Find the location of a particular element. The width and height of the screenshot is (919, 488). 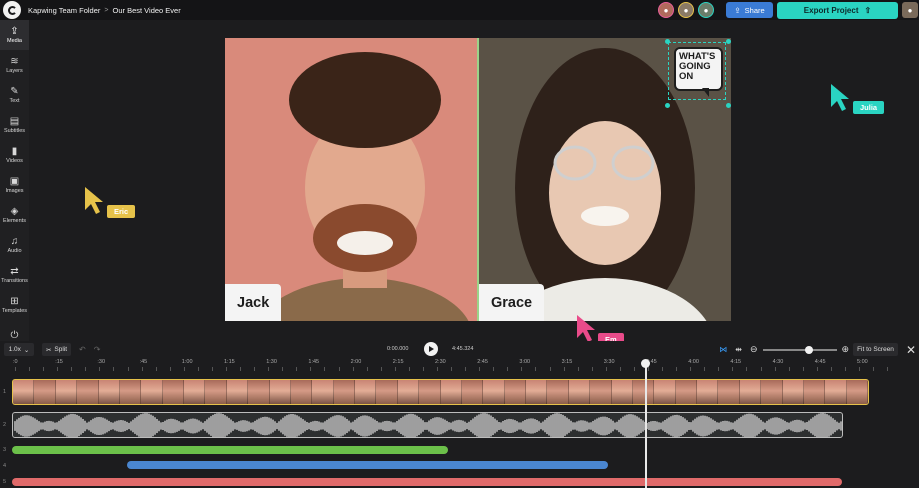

ruler-tick-label: :30 is located at coordinates (101, 362).